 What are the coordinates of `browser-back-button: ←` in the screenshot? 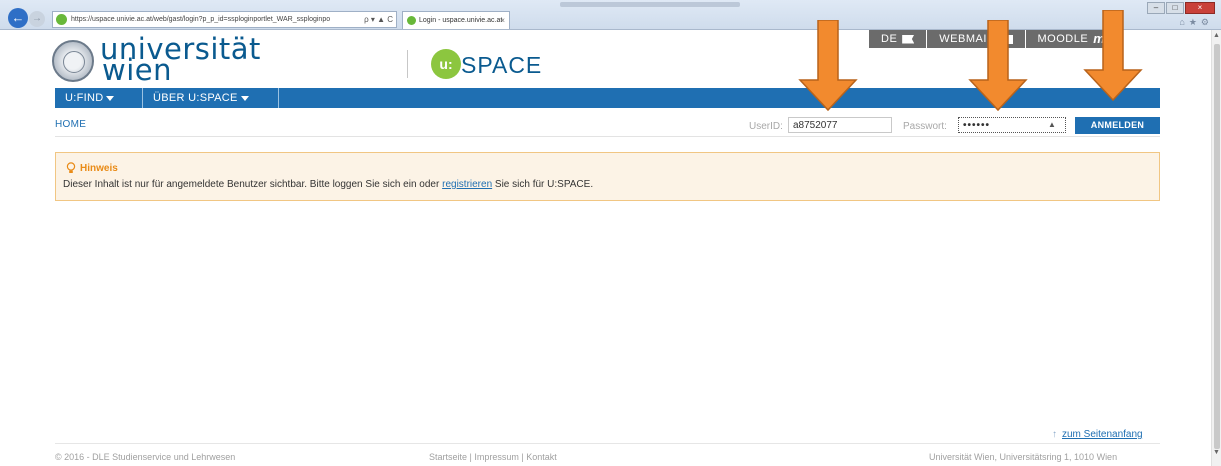 It's located at (18, 18).